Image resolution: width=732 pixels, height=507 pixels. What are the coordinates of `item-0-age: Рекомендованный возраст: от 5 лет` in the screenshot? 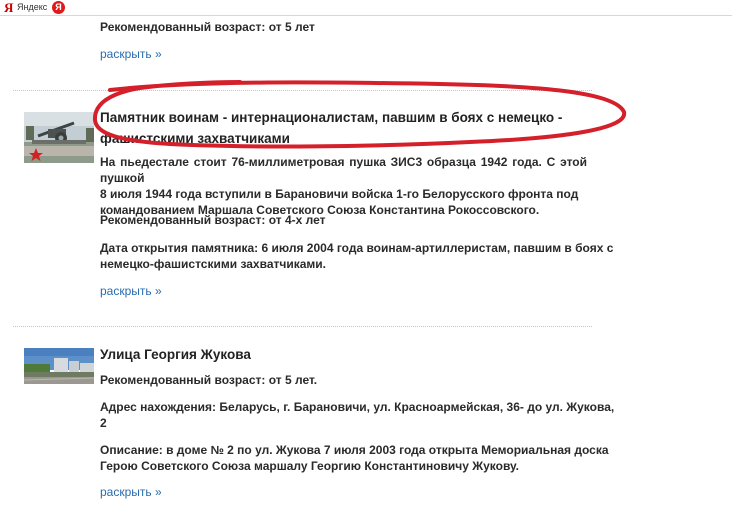 It's located at (207, 27).